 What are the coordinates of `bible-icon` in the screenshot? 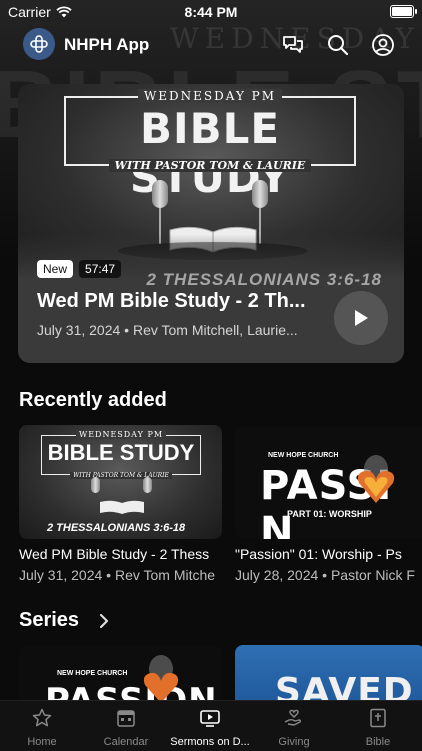 It's located at (378, 718).